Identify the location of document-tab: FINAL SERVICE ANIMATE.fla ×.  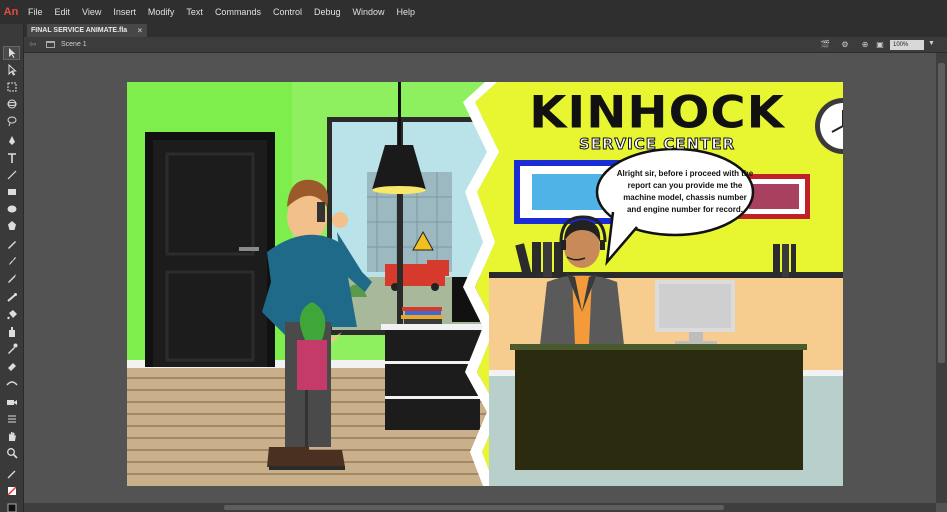
(87, 30).